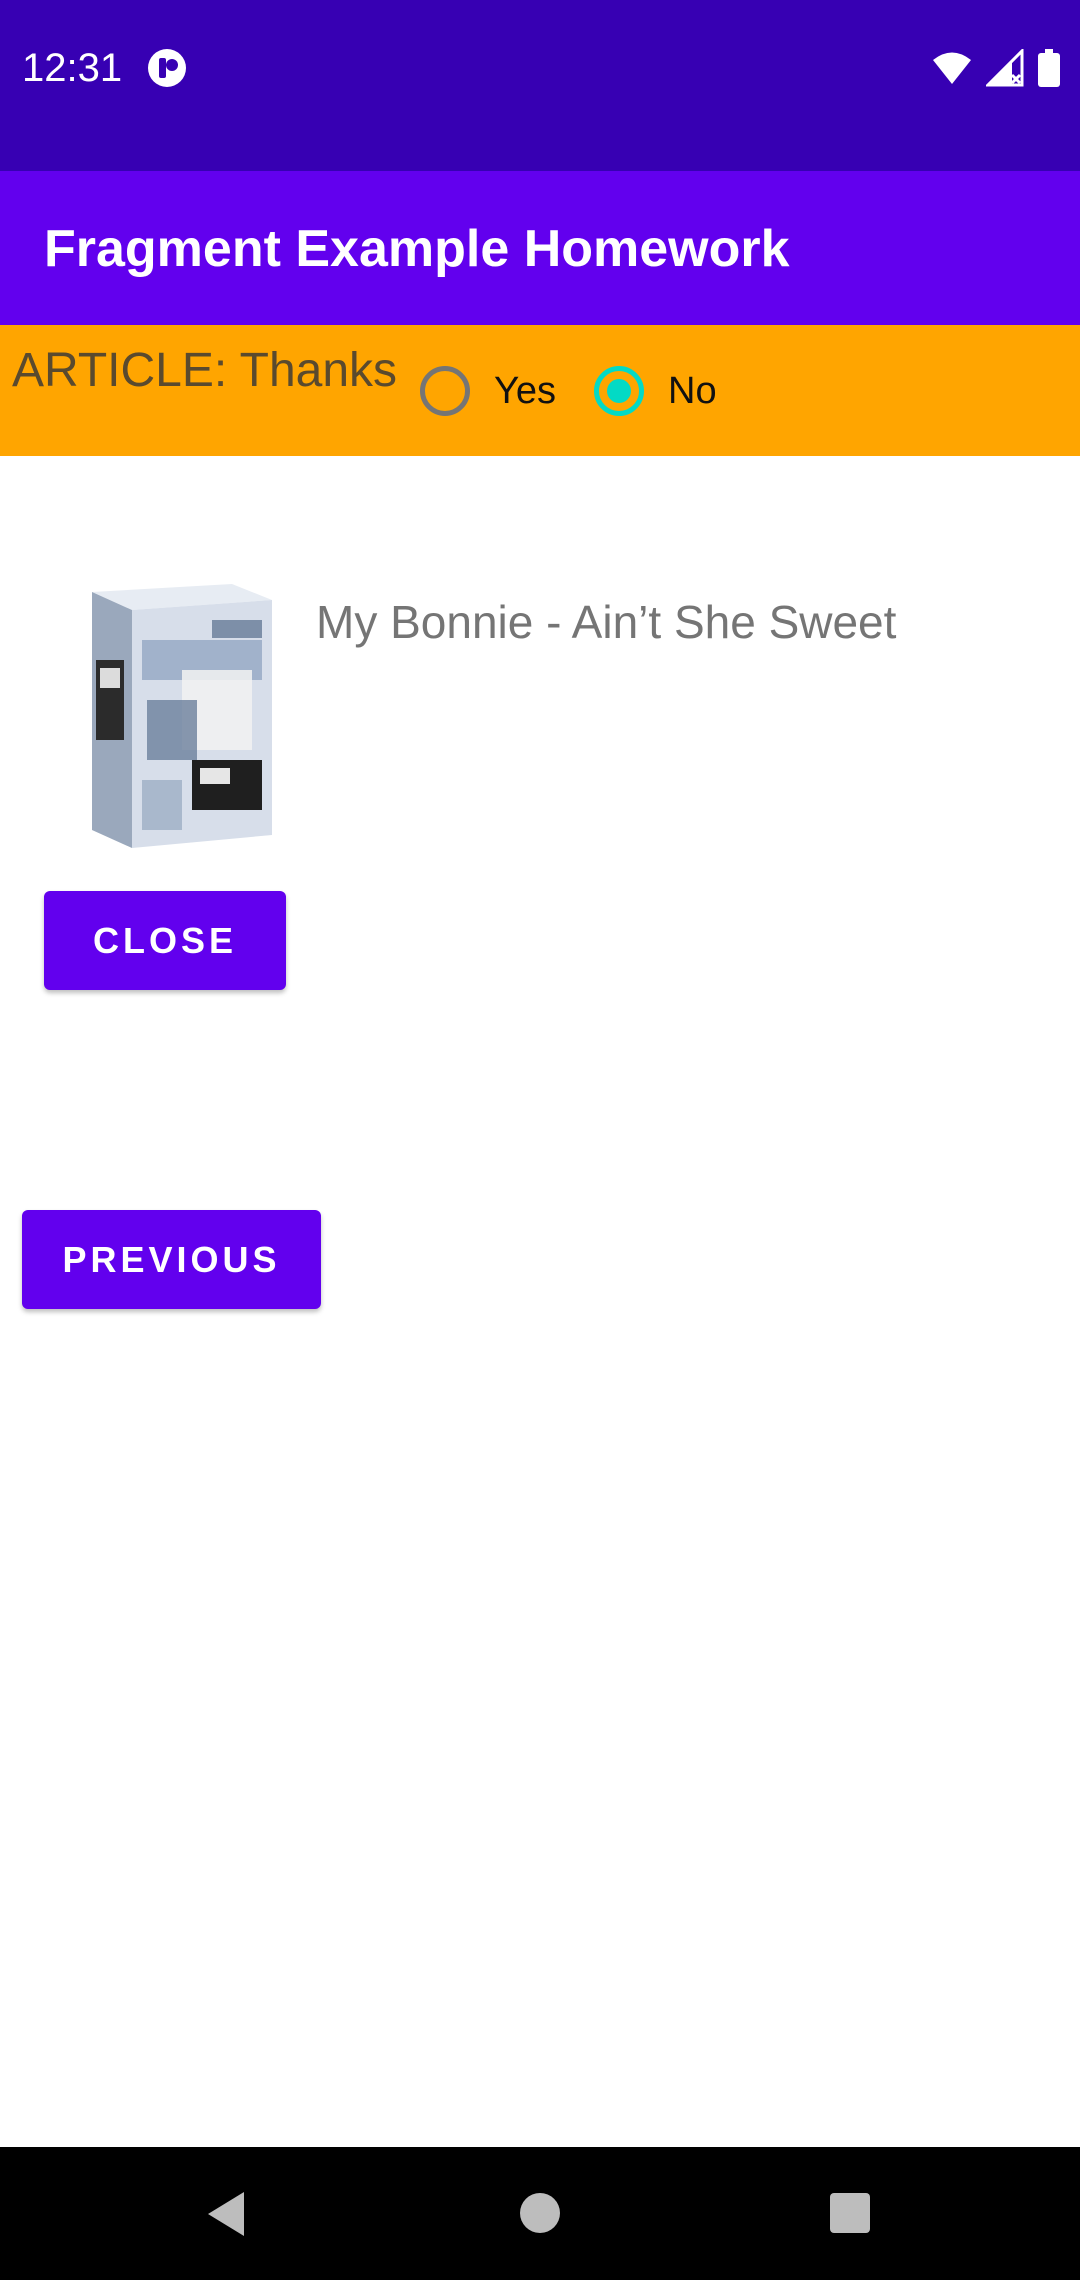 Image resolution: width=1080 pixels, height=2280 pixels. Describe the element at coordinates (182, 716) in the screenshot. I see `album-box-set-image` at that location.